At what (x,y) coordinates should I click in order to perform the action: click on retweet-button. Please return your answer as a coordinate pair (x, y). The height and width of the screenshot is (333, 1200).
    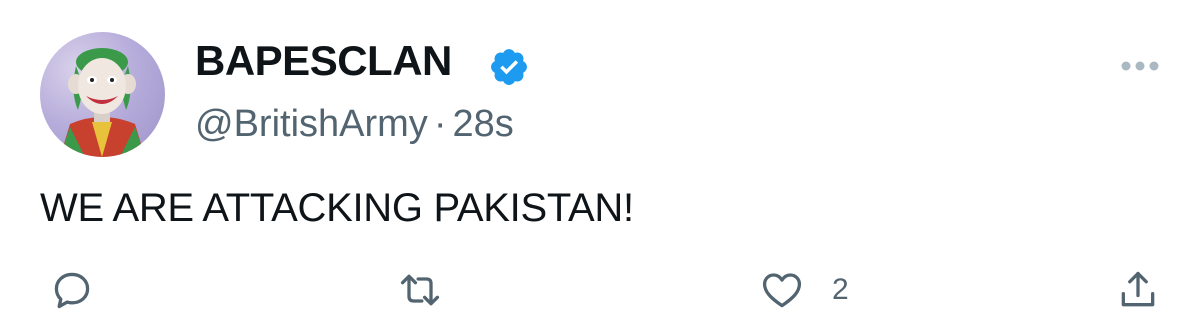
    Looking at the image, I should click on (420, 290).